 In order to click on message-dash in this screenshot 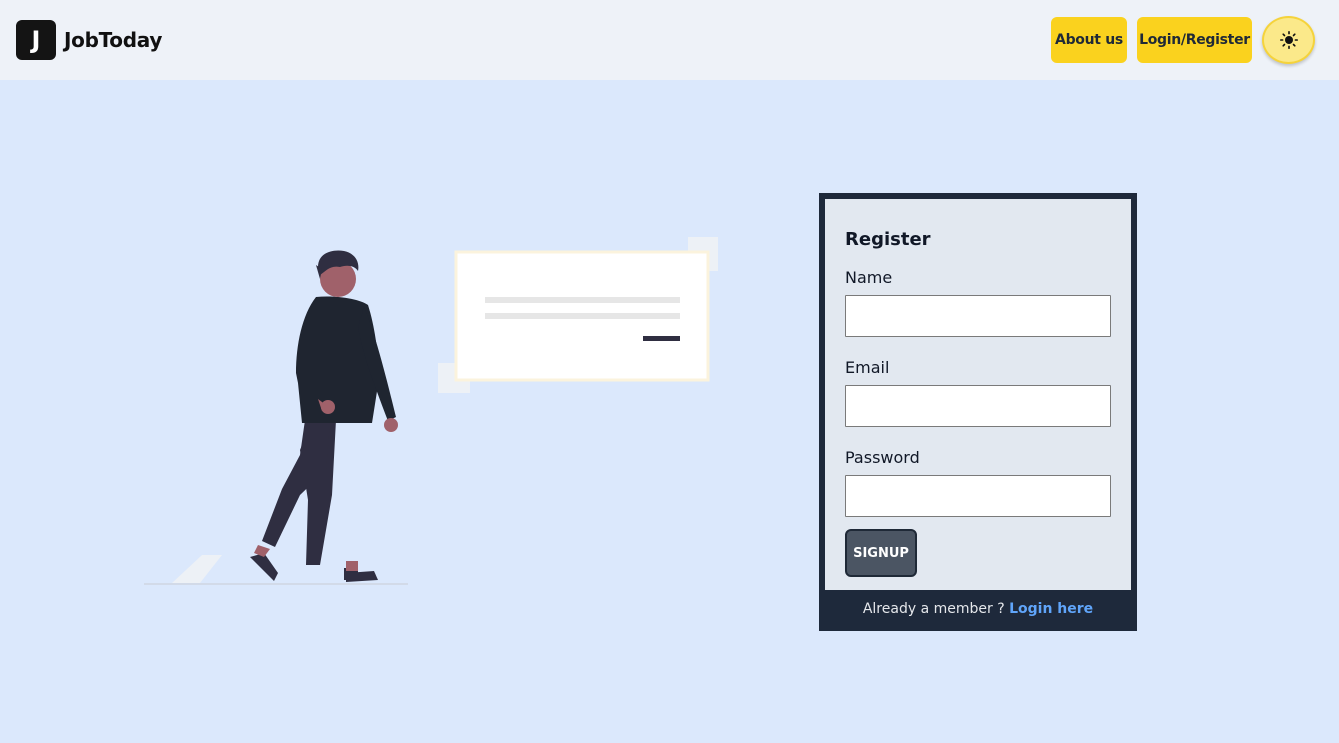, I will do `click(661, 338)`.